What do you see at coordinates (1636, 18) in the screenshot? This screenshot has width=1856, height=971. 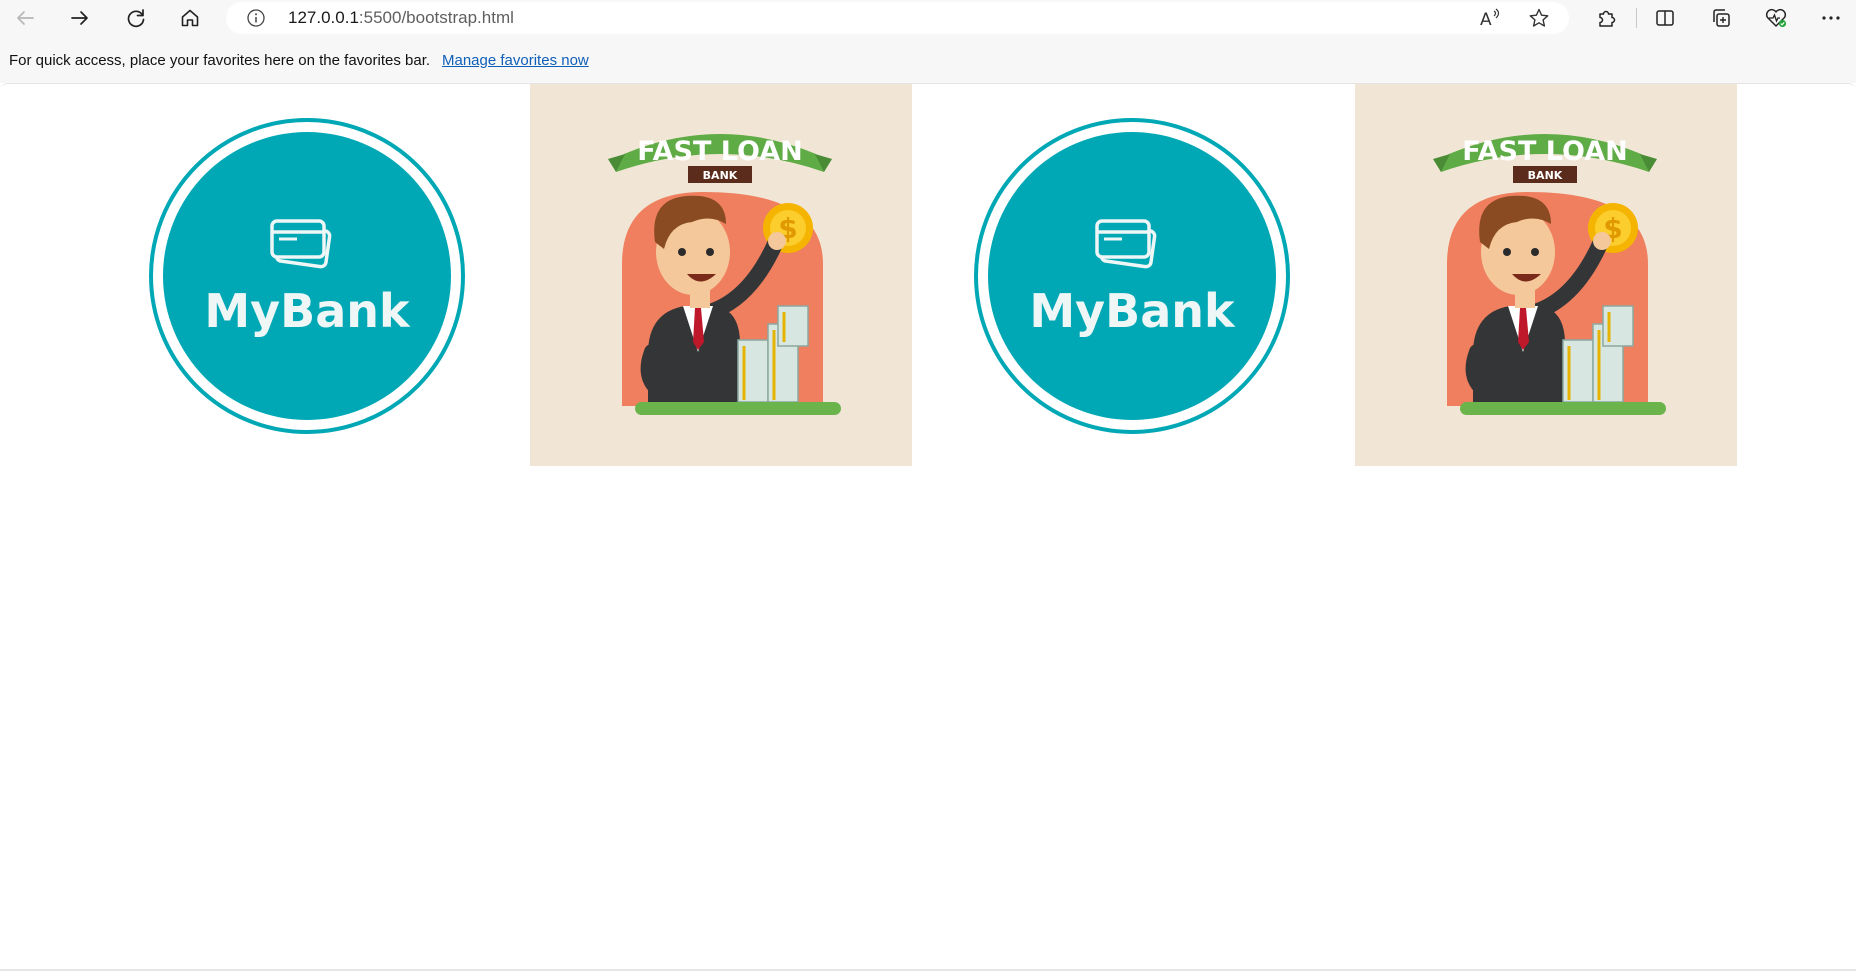 I see `toolbar-divider` at bounding box center [1636, 18].